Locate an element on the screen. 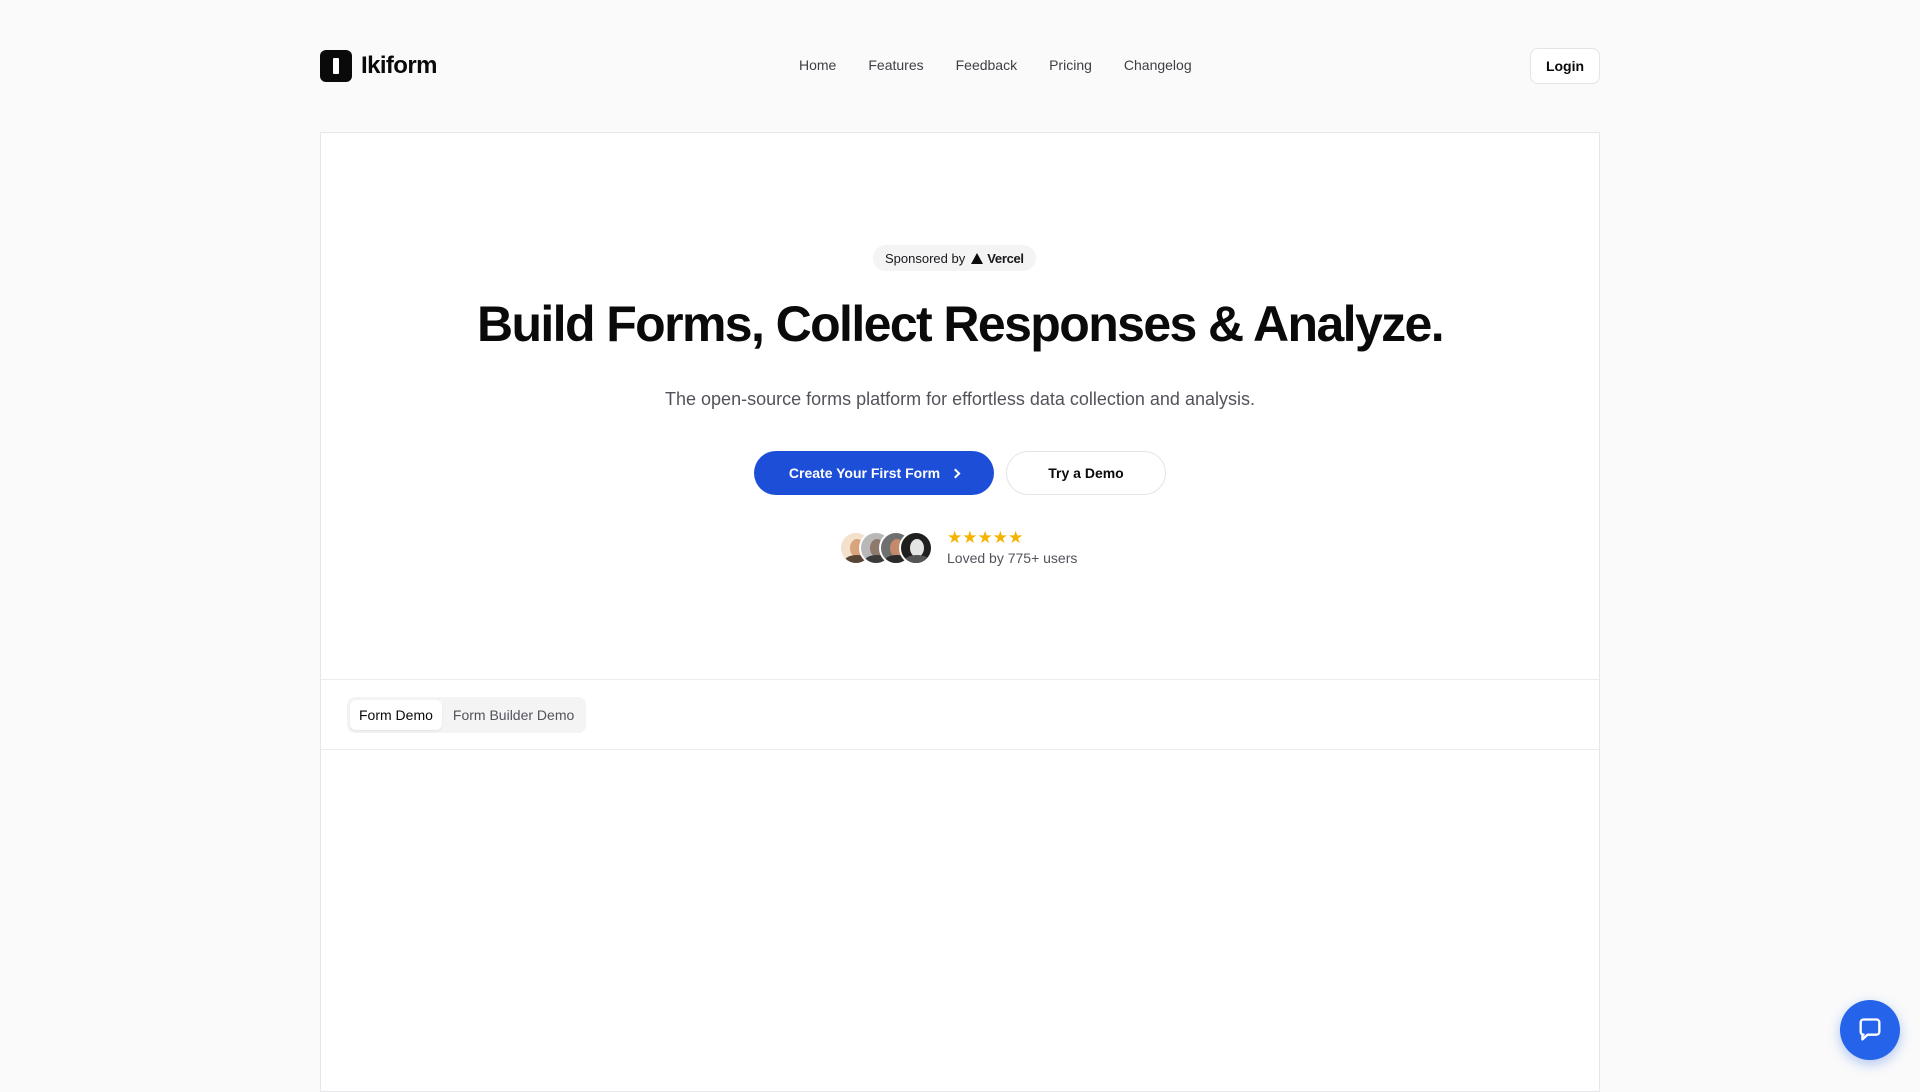 This screenshot has width=1920, height=1092. cta-row: Create Your First Form Try a Demo is located at coordinates (960, 473).